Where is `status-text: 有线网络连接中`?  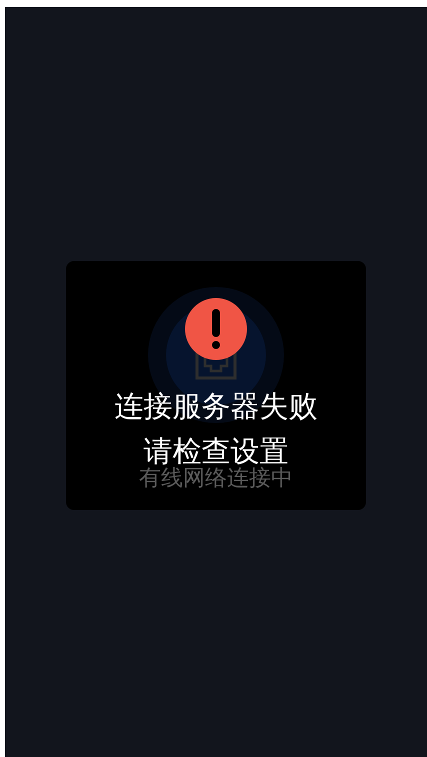
status-text: 有线网络连接中 is located at coordinates (216, 479).